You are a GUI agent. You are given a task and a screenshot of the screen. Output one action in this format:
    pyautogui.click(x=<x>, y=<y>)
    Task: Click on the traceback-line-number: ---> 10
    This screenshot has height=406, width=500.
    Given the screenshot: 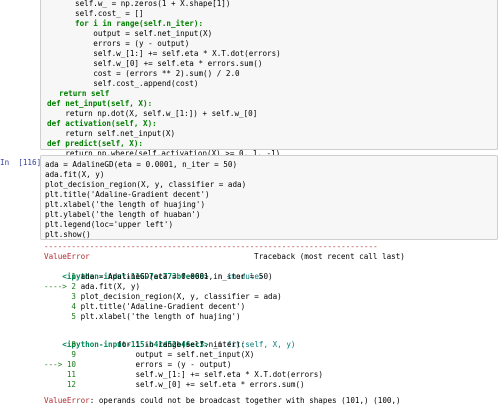 What is the action you would take?
    pyautogui.click(x=62, y=364)
    